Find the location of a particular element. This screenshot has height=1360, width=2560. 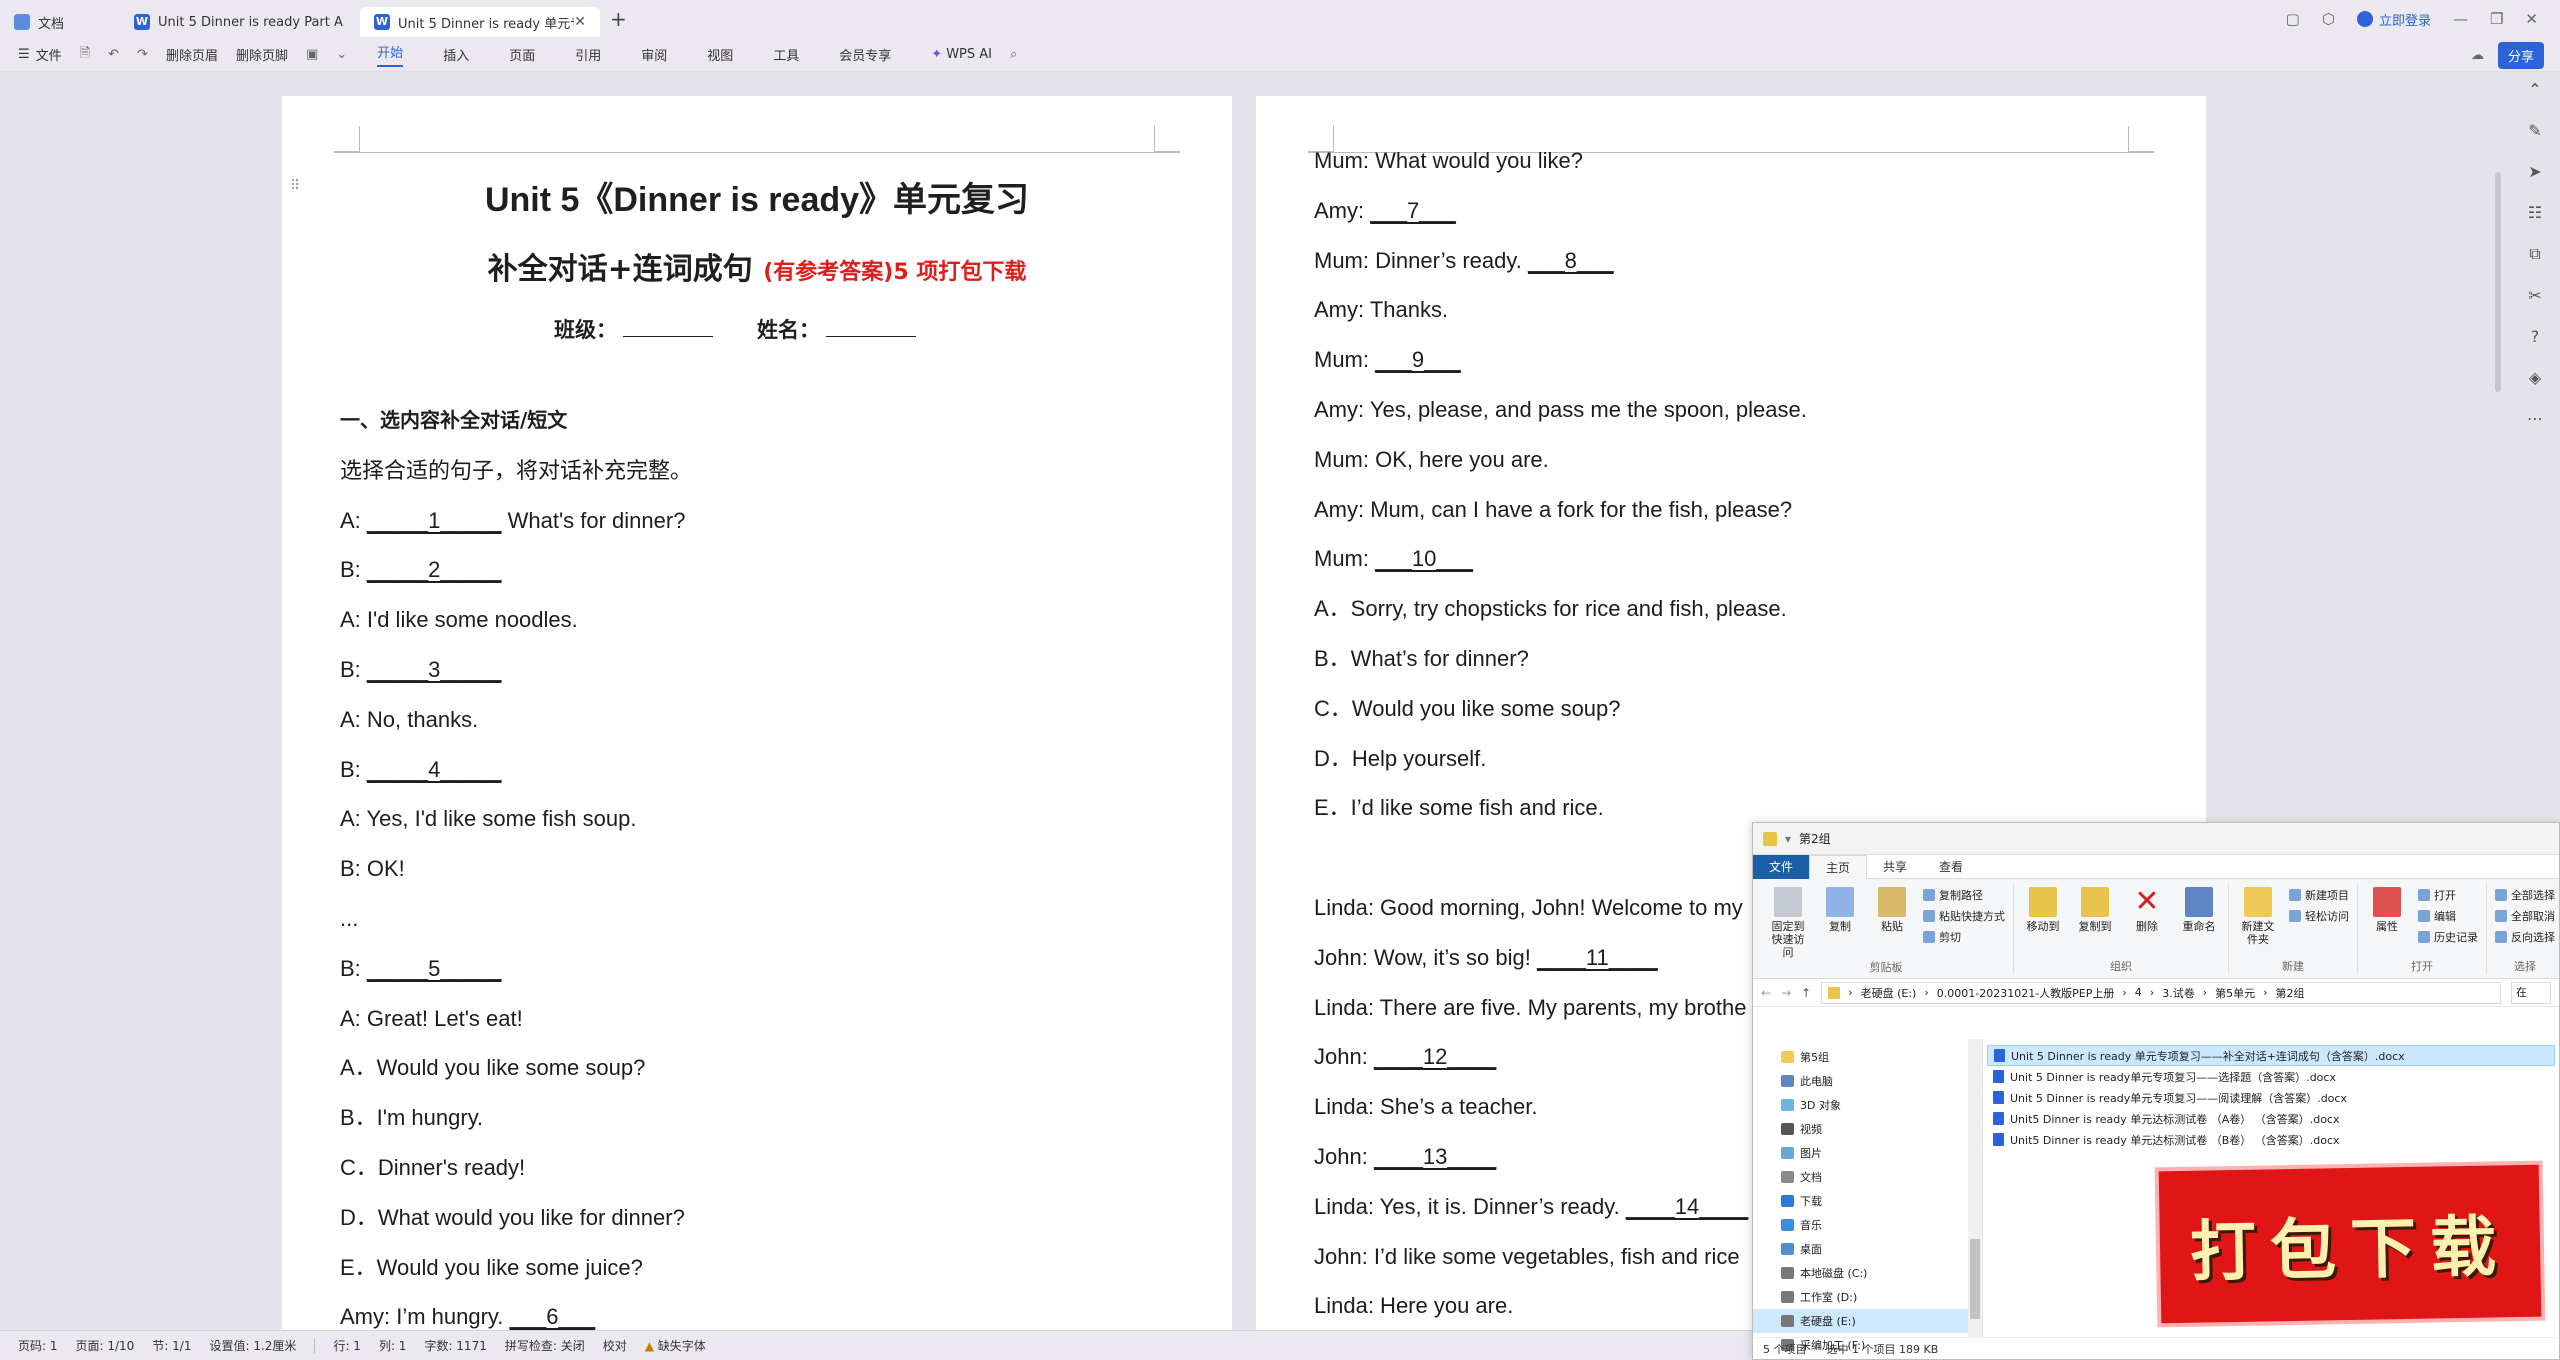

breadcrumb-item: 第2组 is located at coordinates (2290, 993).